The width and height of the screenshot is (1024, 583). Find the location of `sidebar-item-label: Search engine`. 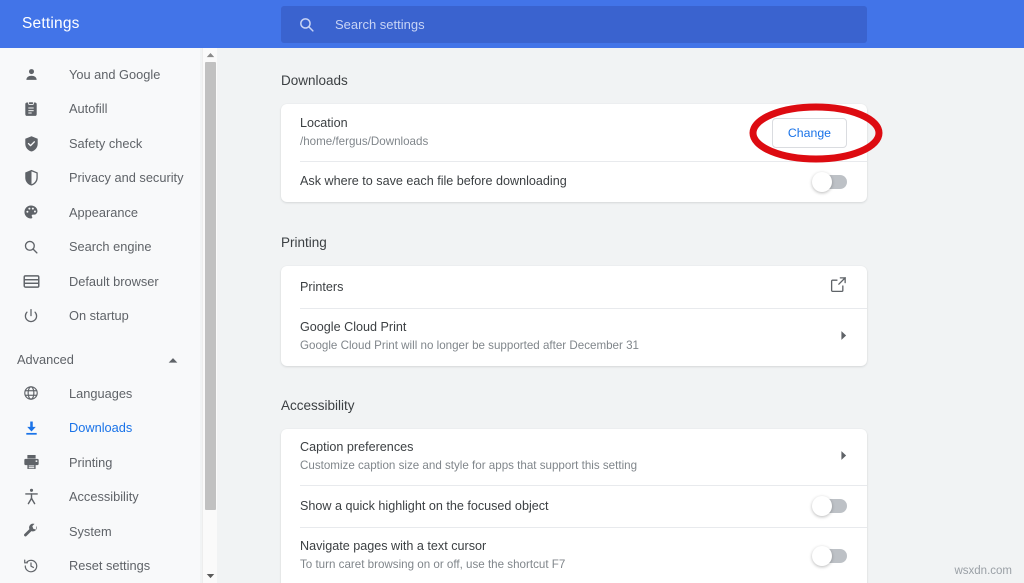

sidebar-item-label: Search engine is located at coordinates (110, 247).